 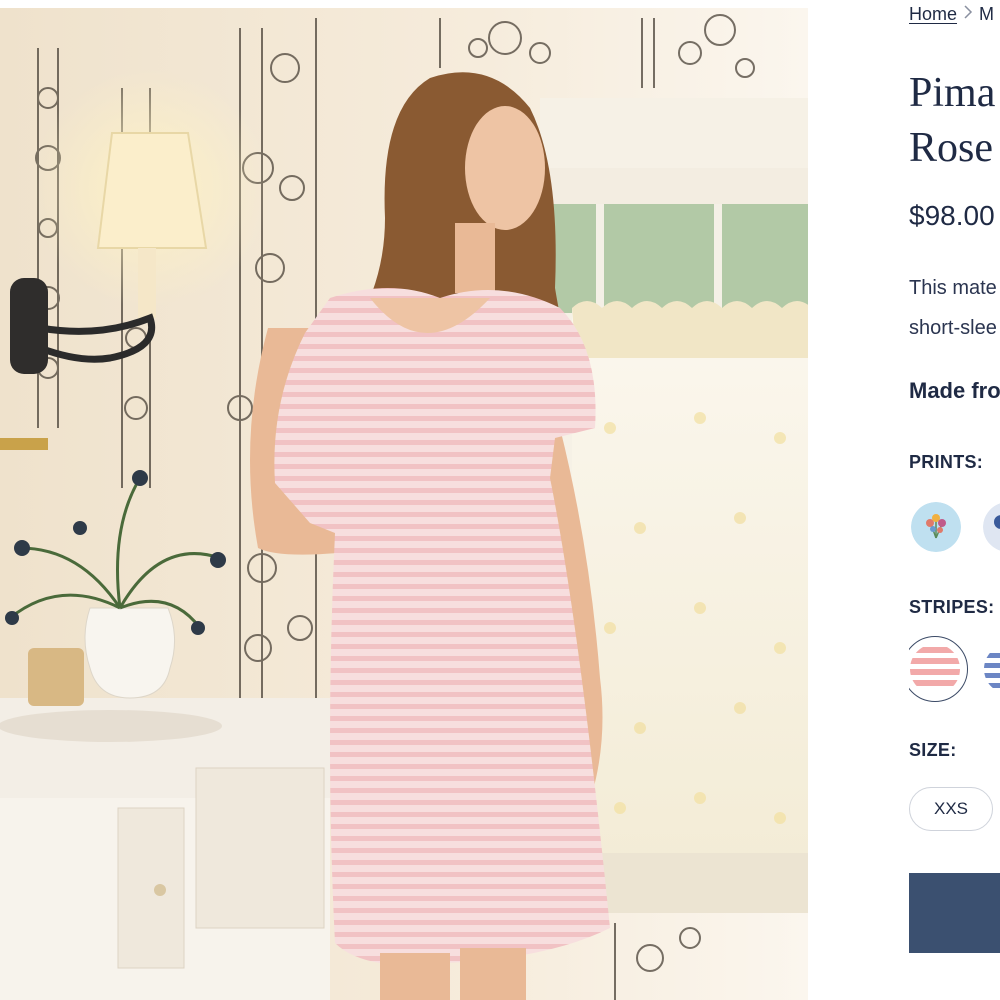 I want to click on product-price: $98.00, so click(x=952, y=215).